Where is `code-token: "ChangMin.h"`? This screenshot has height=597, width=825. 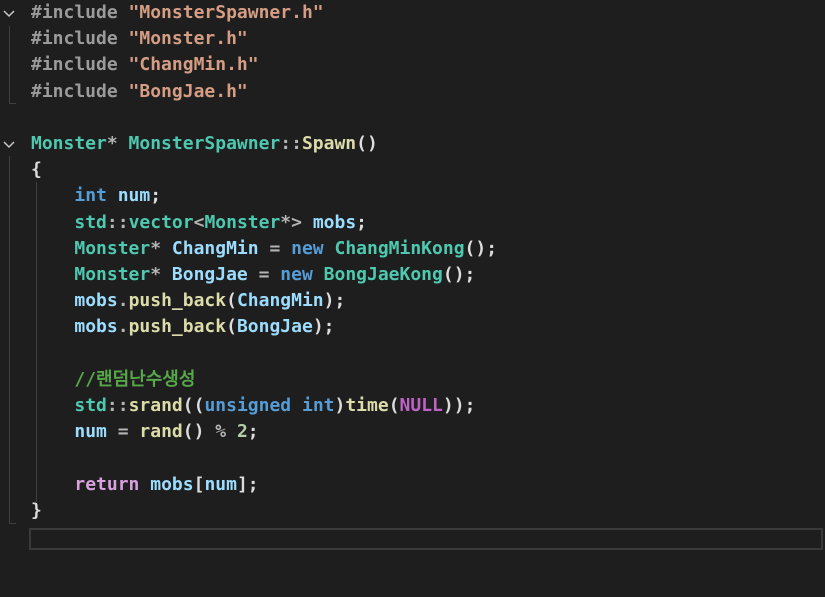
code-token: "ChangMin.h" is located at coordinates (193, 65).